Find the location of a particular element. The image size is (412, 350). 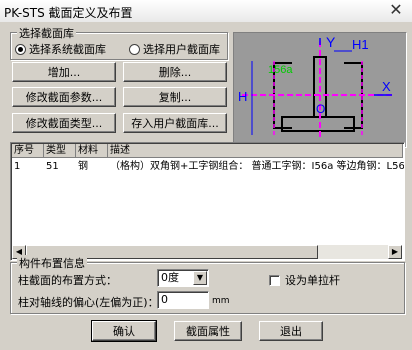

single-tension-label: 设为单拉杆 is located at coordinates (312, 280).